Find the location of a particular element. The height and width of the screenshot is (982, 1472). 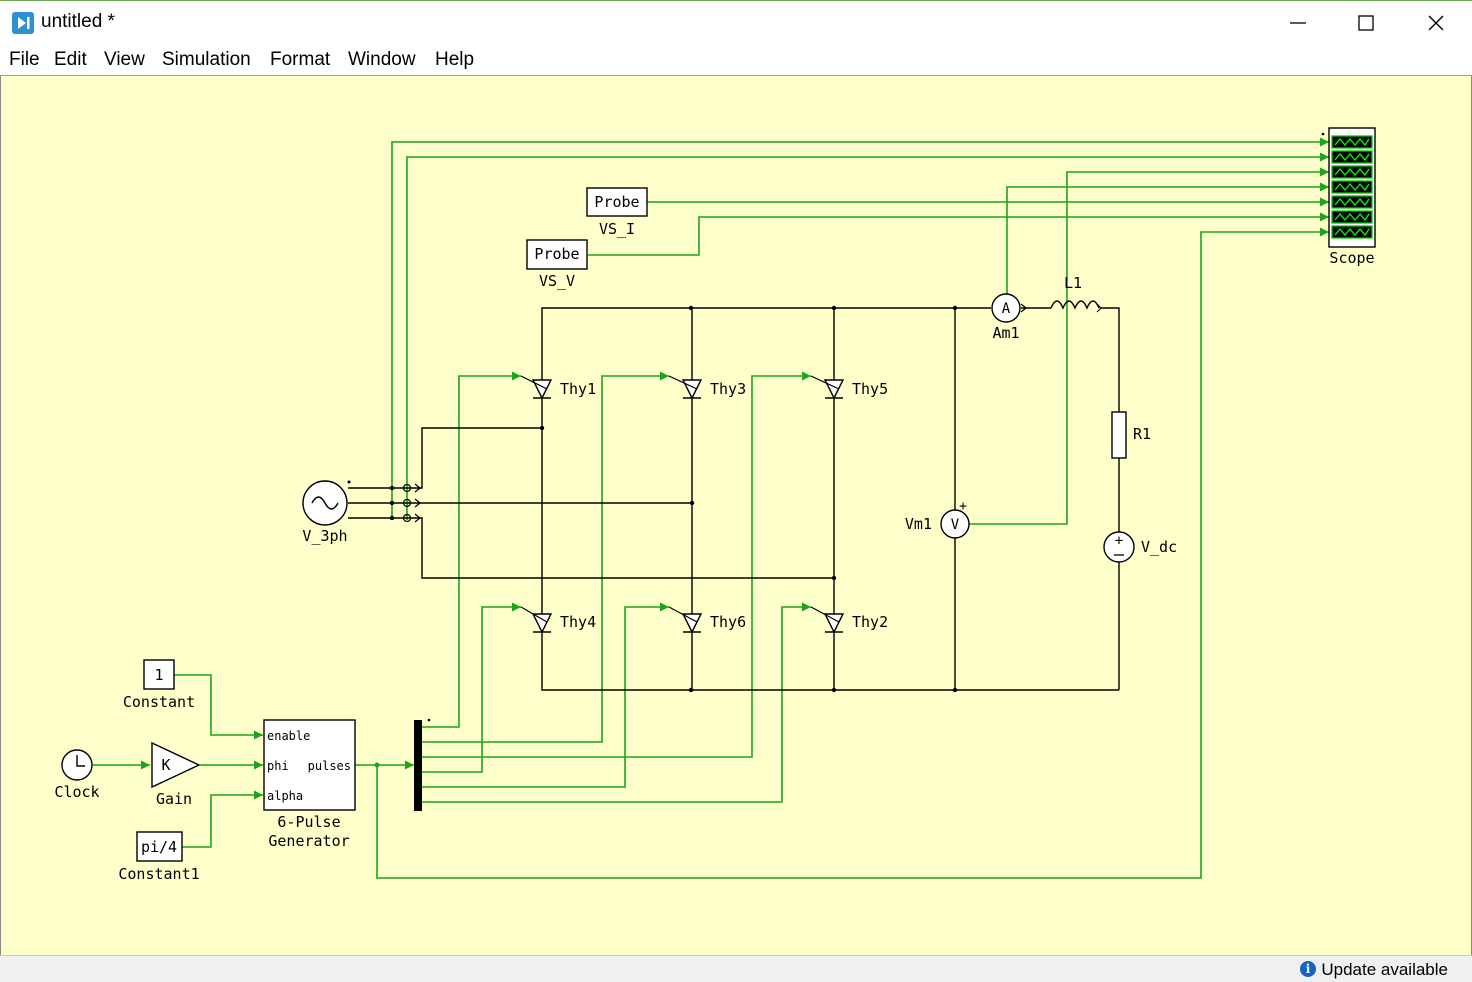

title-bar: untitled * is located at coordinates (736, 22).